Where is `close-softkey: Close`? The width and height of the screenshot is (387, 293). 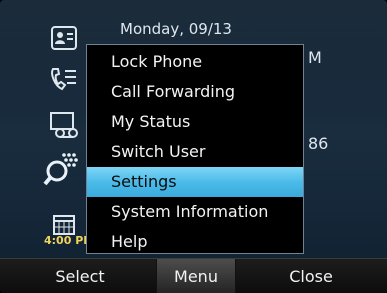
close-softkey: Close is located at coordinates (311, 276).